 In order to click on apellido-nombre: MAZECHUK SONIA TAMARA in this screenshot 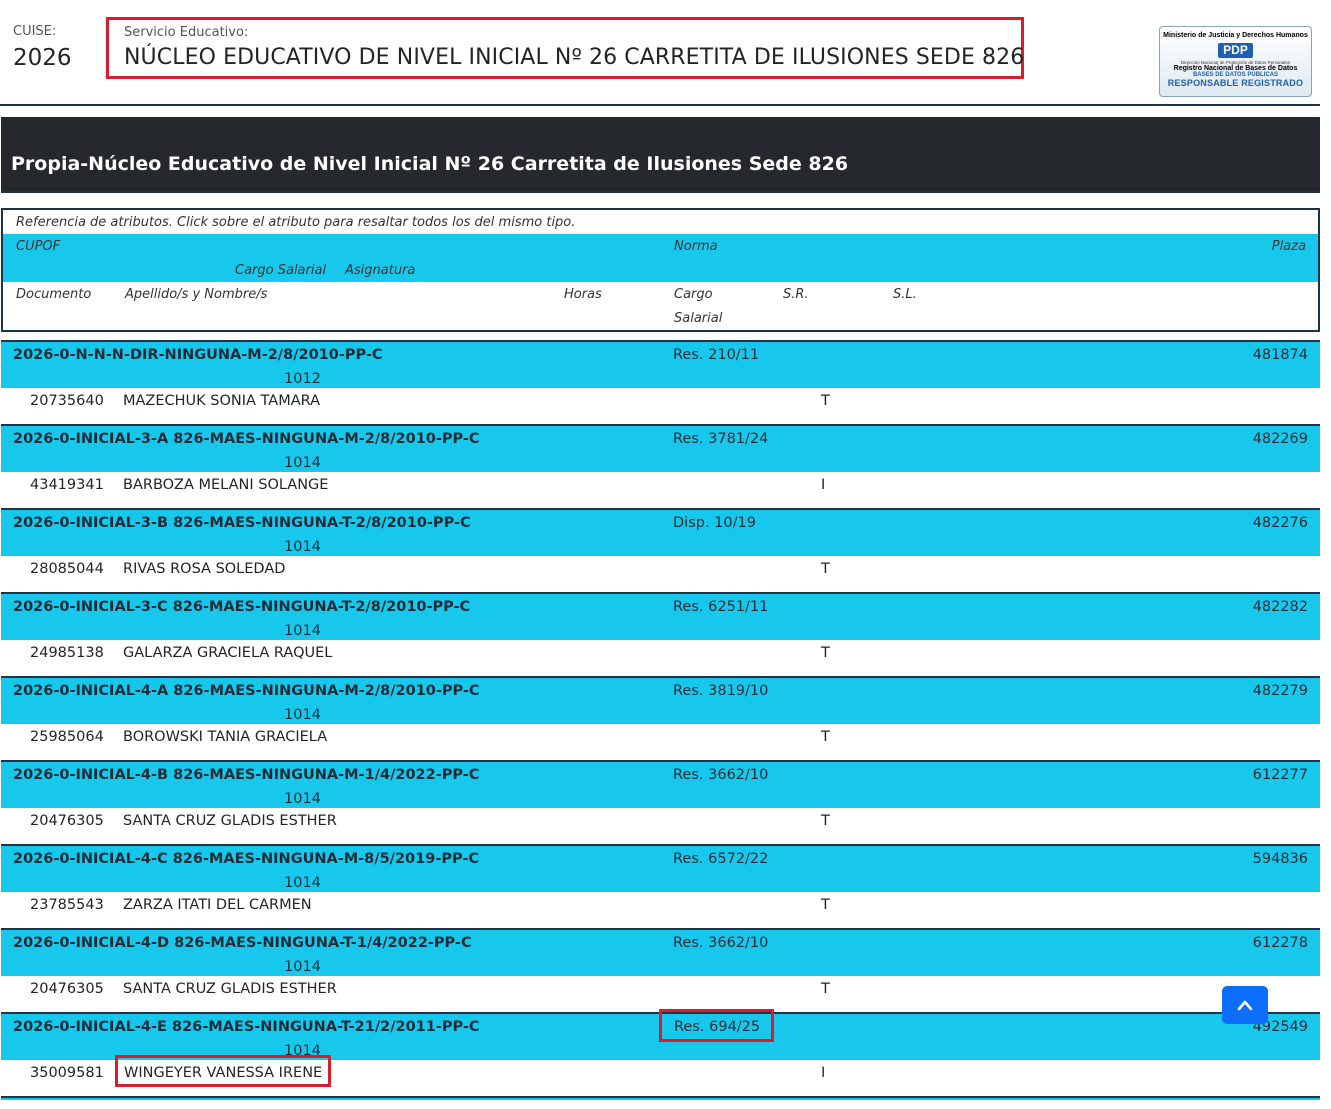, I will do `click(221, 401)`.